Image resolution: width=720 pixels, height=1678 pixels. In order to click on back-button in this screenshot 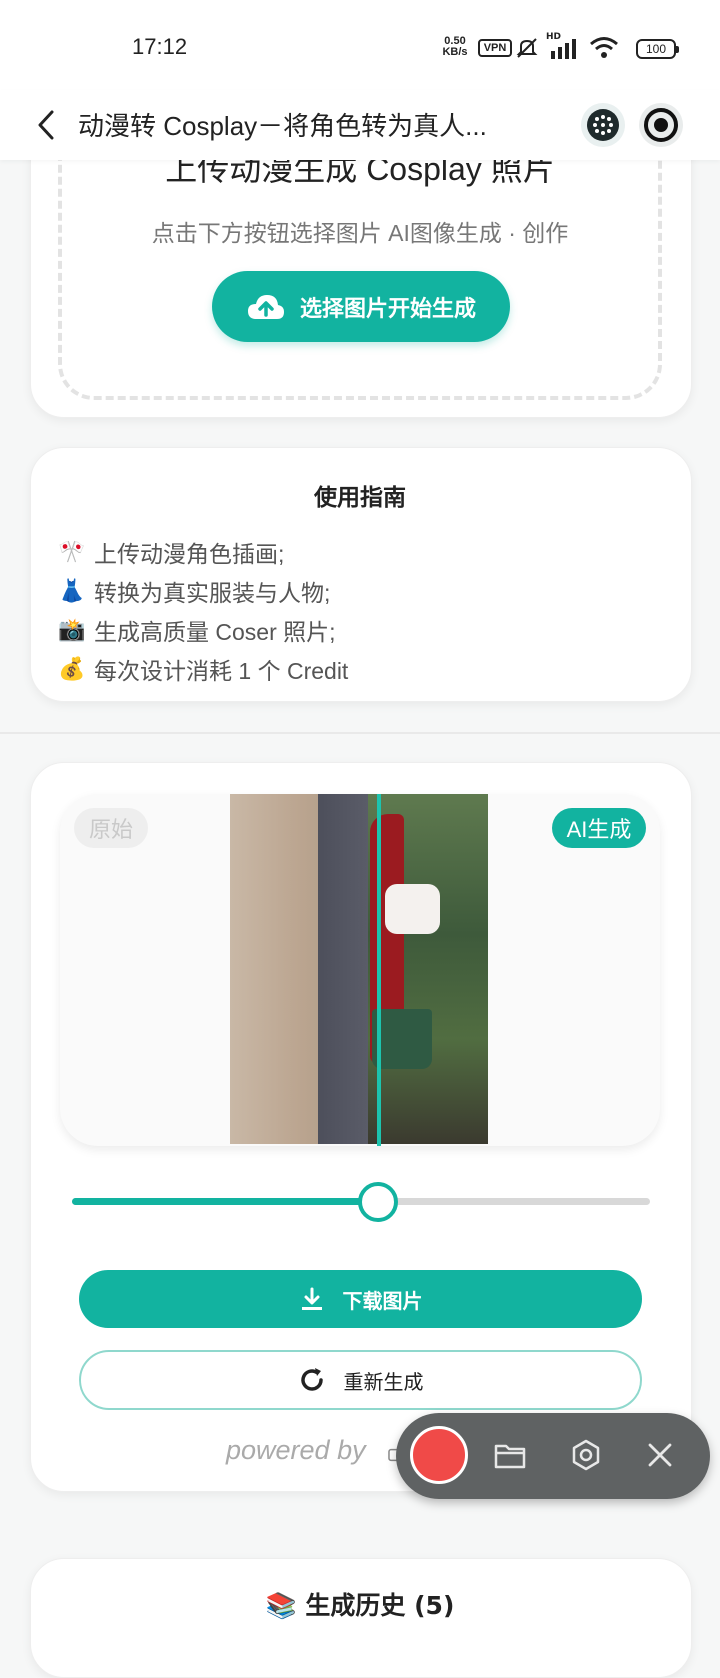, I will do `click(47, 125)`.